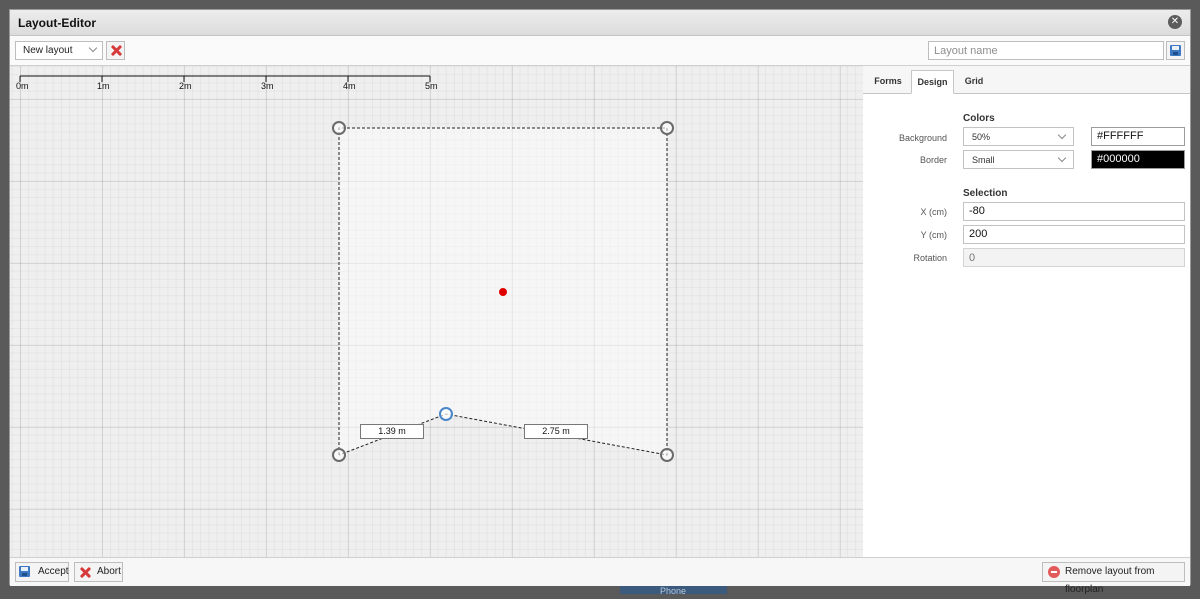 The height and width of the screenshot is (599, 1200). Describe the element at coordinates (339, 455) in the screenshot. I see `corner-handle-bottom-left` at that location.